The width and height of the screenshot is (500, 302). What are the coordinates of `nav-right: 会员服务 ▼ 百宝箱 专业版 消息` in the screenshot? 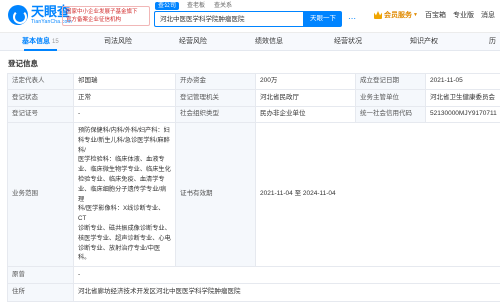 It's located at (434, 15).